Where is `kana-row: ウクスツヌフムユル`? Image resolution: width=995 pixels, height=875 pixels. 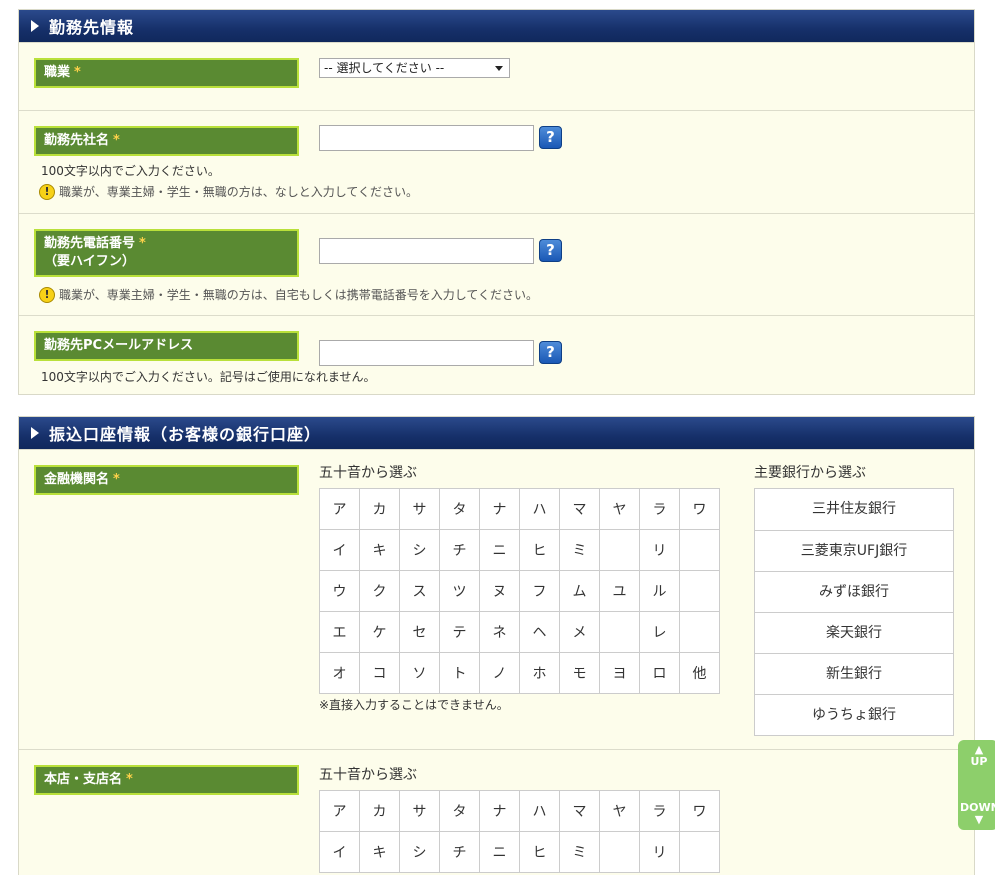
kana-row: ウクスツヌフムユル is located at coordinates (519, 591).